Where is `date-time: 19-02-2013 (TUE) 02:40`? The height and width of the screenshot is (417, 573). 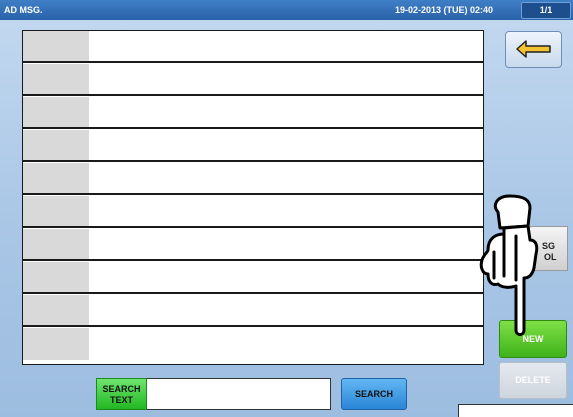 date-time: 19-02-2013 (TUE) 02:40 is located at coordinates (444, 10).